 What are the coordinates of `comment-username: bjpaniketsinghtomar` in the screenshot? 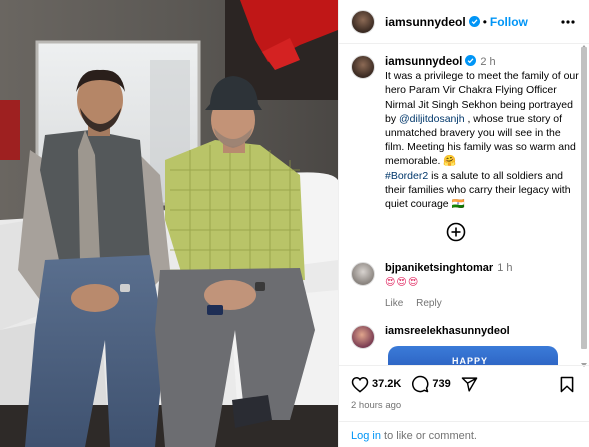 It's located at (439, 268).